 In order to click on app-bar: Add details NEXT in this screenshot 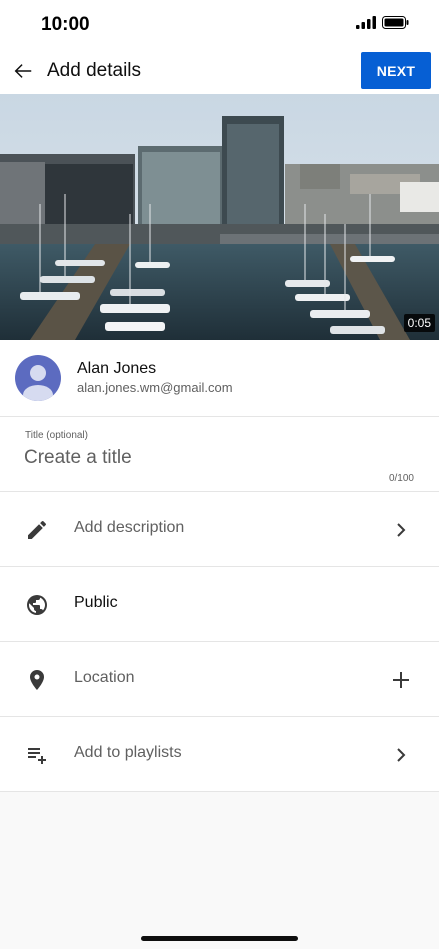, I will do `click(219, 71)`.